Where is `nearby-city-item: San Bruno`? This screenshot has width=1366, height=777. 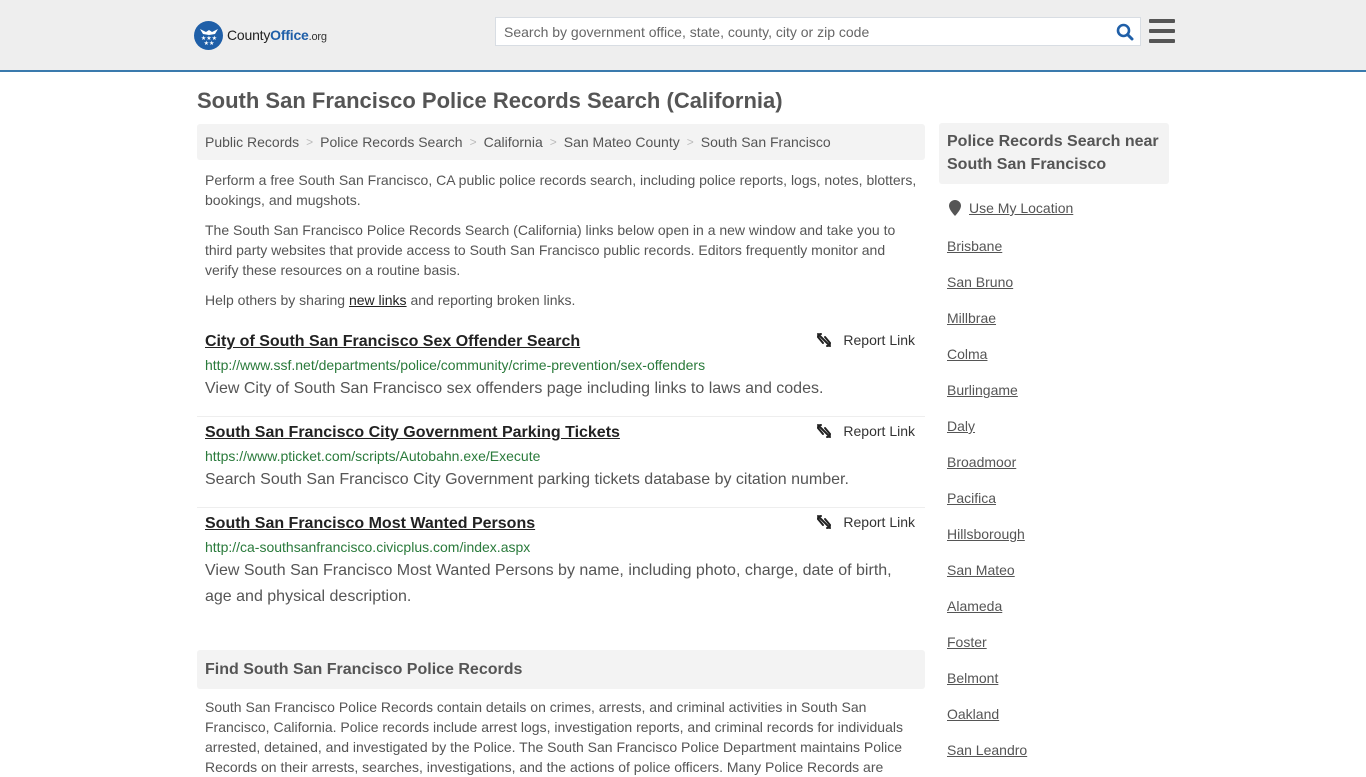
nearby-city-item: San Bruno is located at coordinates (987, 290).